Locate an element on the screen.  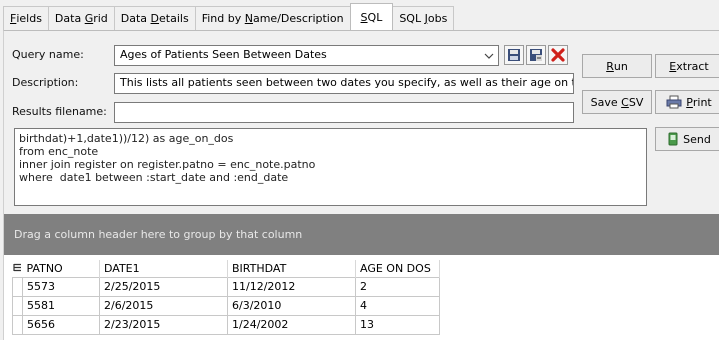
table-row: 5656 2/23/2015 1/24/2002 13 is located at coordinates (226, 324).